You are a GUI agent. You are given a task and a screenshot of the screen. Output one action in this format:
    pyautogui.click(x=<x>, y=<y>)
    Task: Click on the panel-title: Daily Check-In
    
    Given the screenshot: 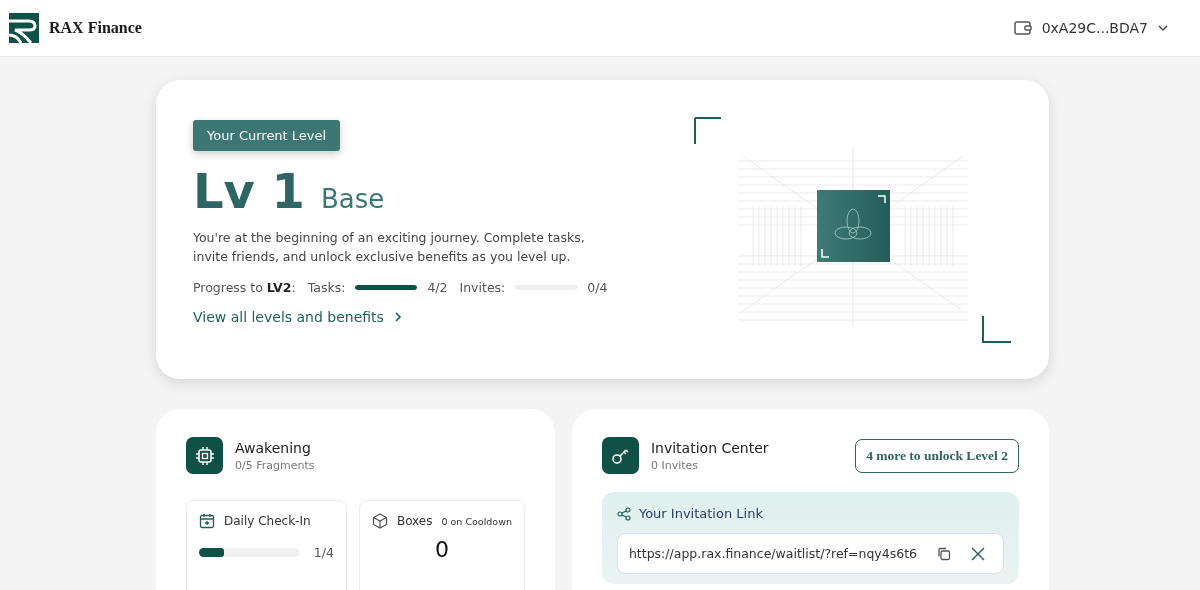 What is the action you would take?
    pyautogui.click(x=267, y=521)
    